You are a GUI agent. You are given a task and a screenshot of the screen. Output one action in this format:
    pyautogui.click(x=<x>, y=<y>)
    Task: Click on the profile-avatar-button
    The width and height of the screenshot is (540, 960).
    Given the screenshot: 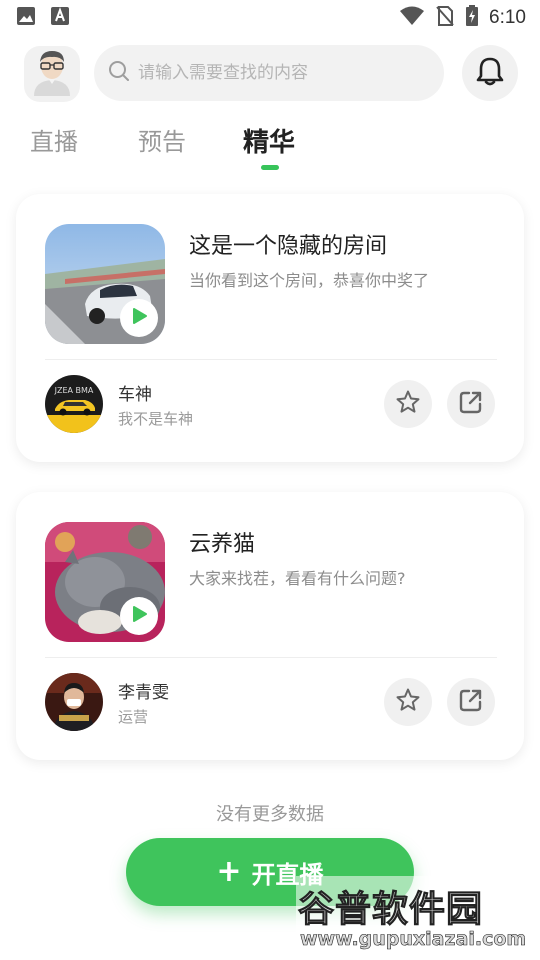 What is the action you would take?
    pyautogui.click(x=52, y=74)
    